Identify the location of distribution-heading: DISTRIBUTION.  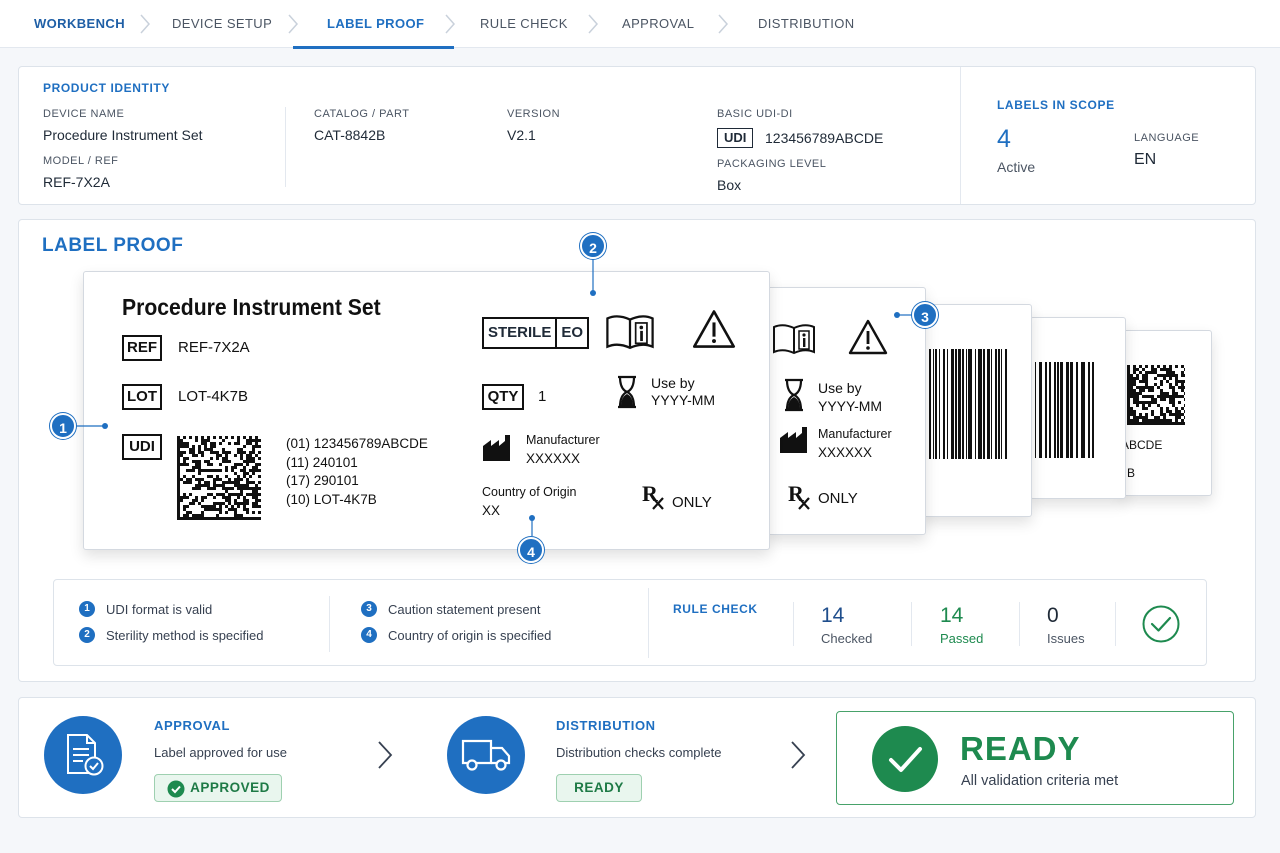
(606, 725).